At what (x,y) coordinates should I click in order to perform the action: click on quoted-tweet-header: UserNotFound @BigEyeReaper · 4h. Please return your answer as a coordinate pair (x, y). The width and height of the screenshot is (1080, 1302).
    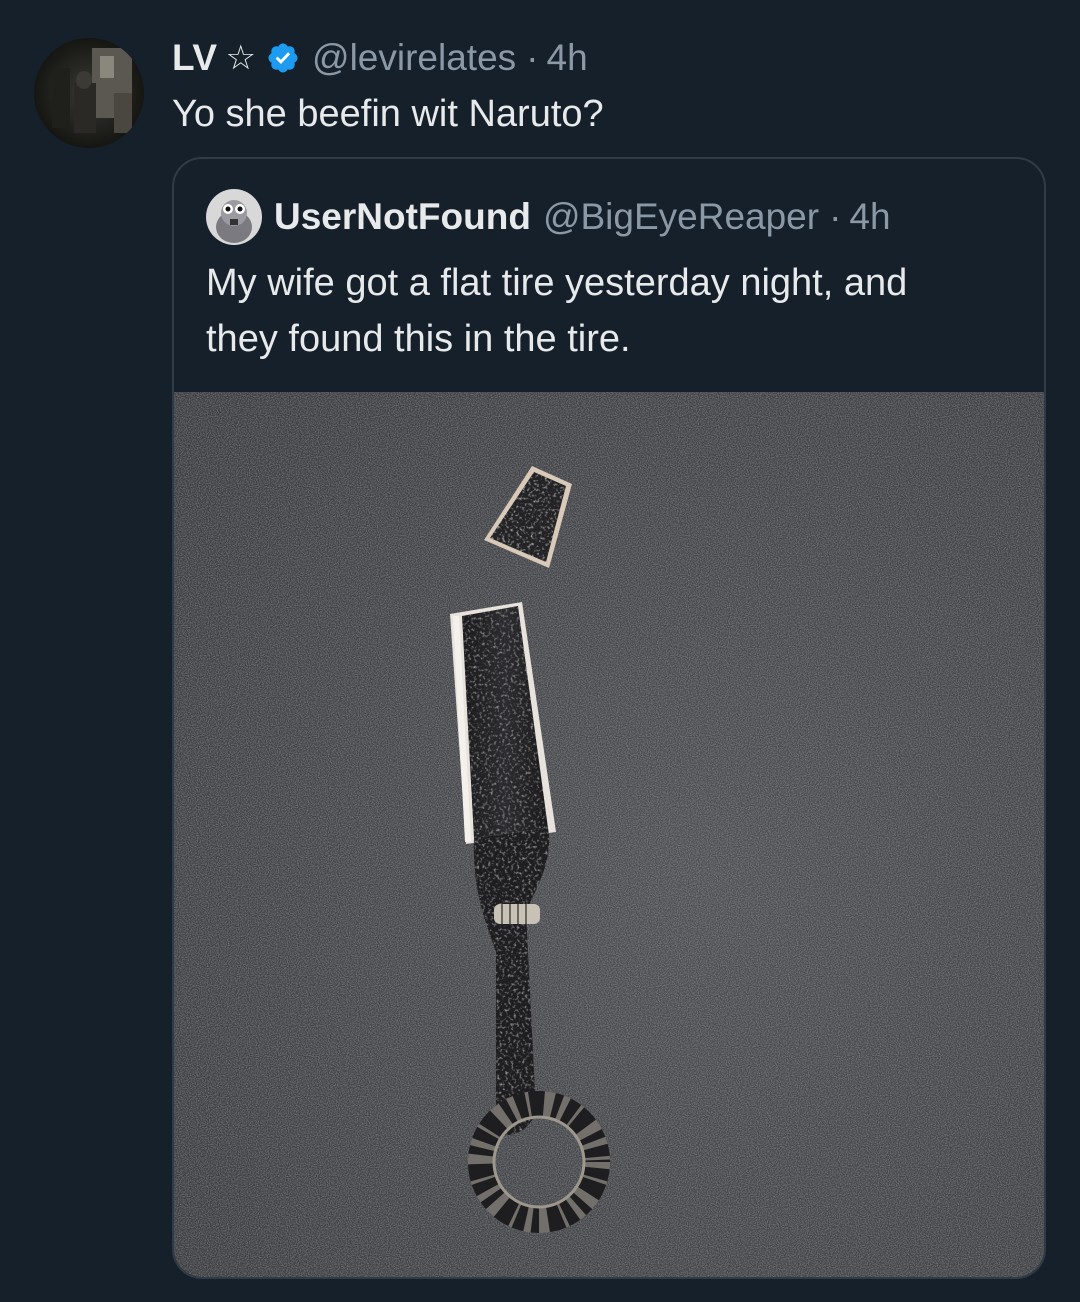
    Looking at the image, I should click on (548, 217).